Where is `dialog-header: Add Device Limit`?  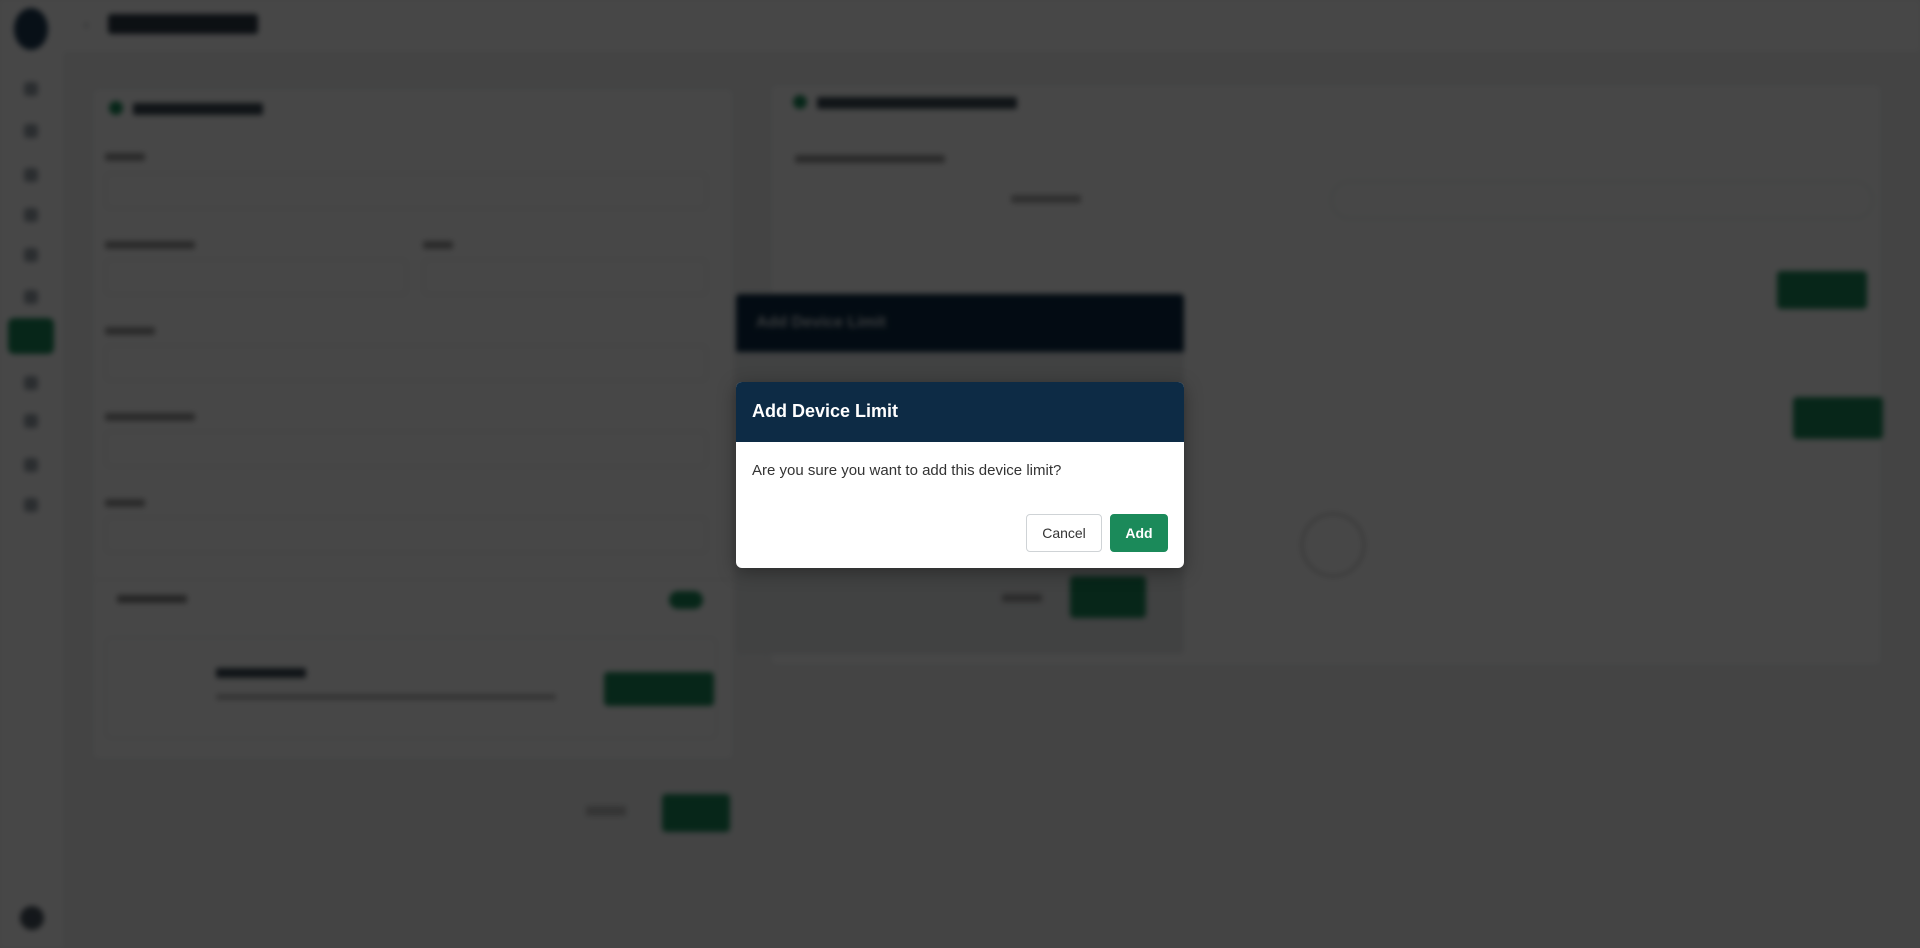 dialog-header: Add Device Limit is located at coordinates (960, 412).